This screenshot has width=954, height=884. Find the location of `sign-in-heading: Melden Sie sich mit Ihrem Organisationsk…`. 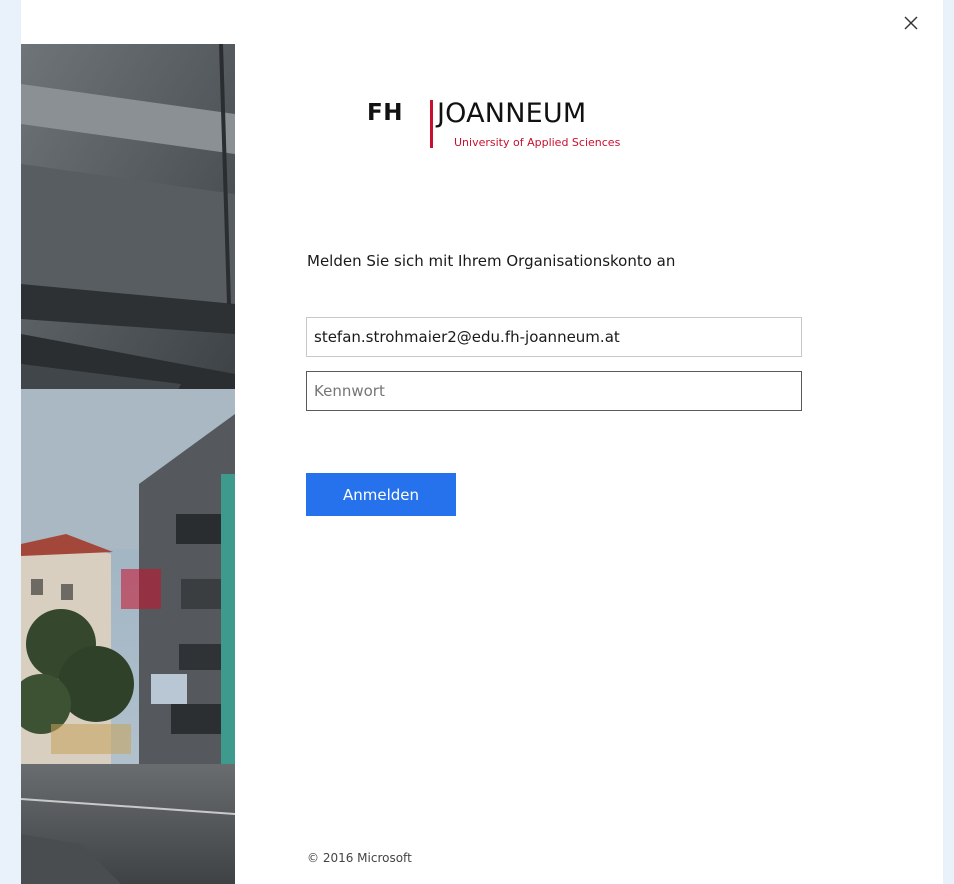

sign-in-heading: Melden Sie sich mit Ihrem Organisationsk… is located at coordinates (491, 261).